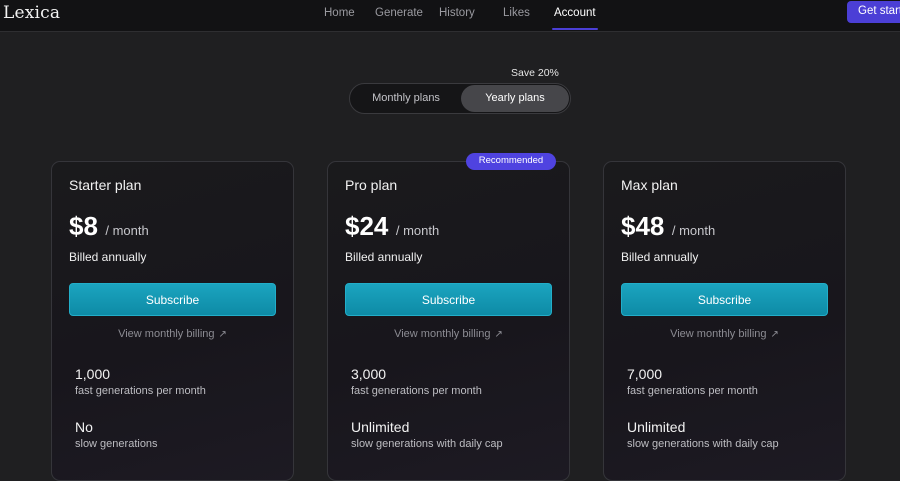 This screenshot has width=900, height=481. Describe the element at coordinates (873, 12) in the screenshot. I see `get-started-button: Get started` at that location.